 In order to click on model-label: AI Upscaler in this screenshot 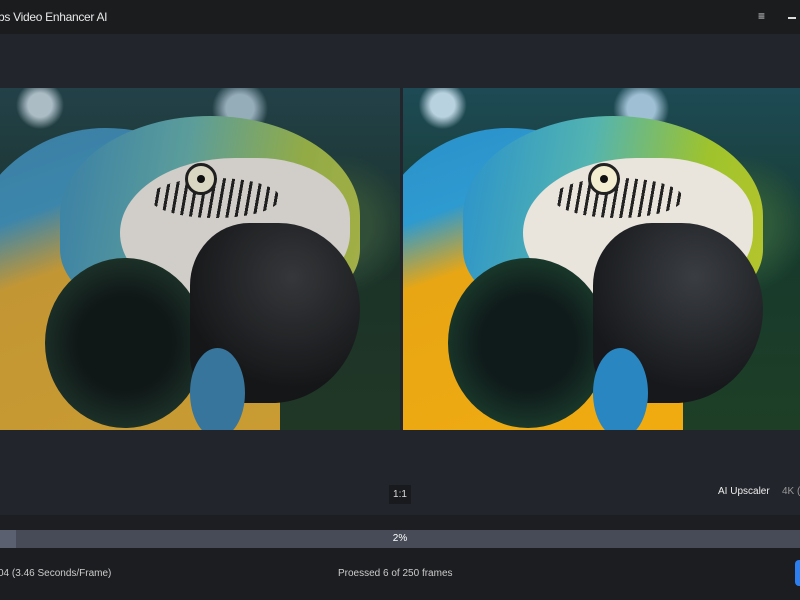, I will do `click(744, 491)`.